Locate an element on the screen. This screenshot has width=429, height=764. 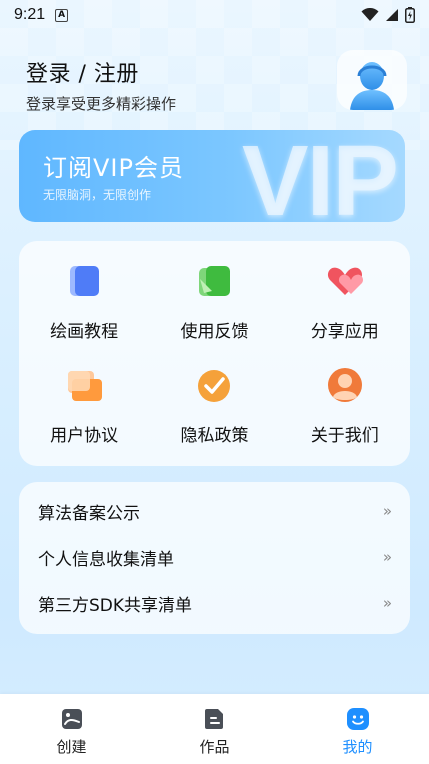
bottom-tab-bar: 创建 作品 我的 is located at coordinates (214, 729).